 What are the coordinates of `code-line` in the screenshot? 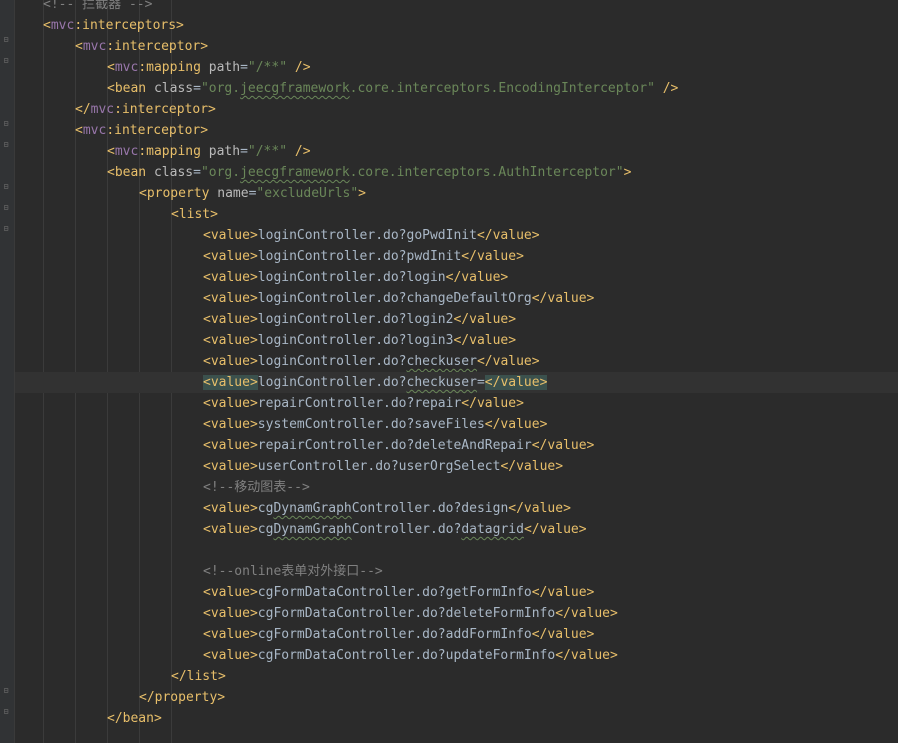 It's located at (456, 550).